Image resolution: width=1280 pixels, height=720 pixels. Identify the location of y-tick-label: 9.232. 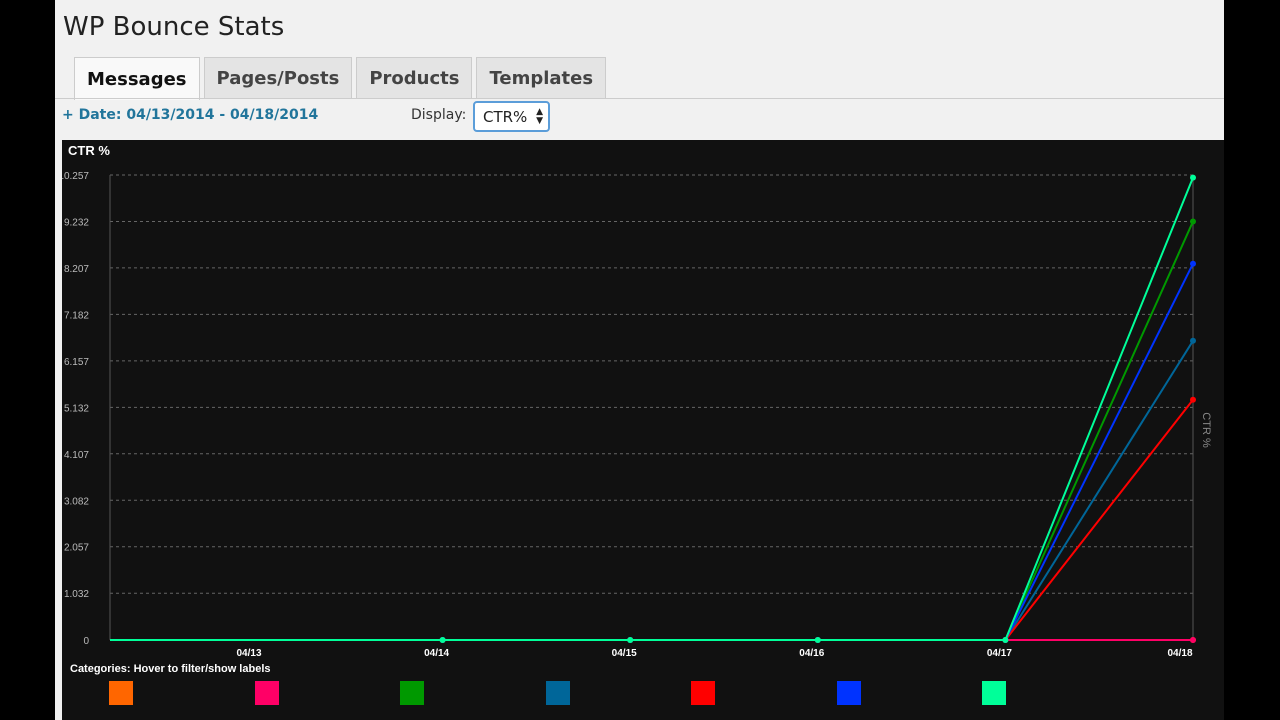
(76, 222).